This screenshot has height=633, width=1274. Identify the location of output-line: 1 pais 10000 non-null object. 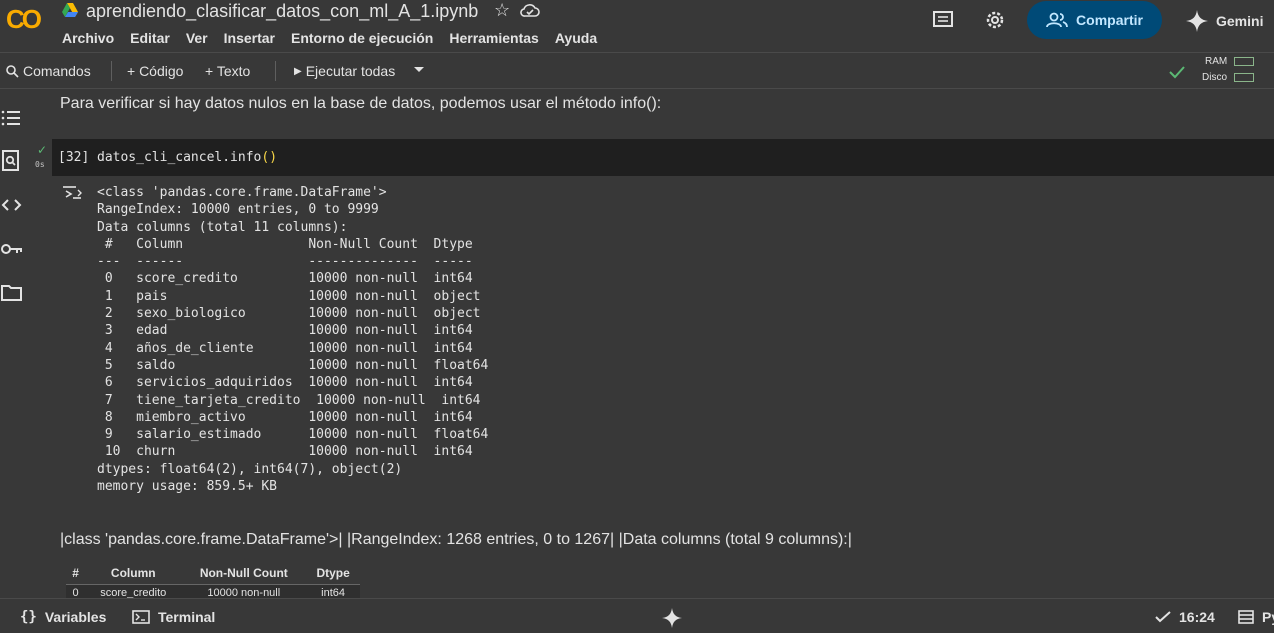
(293, 296).